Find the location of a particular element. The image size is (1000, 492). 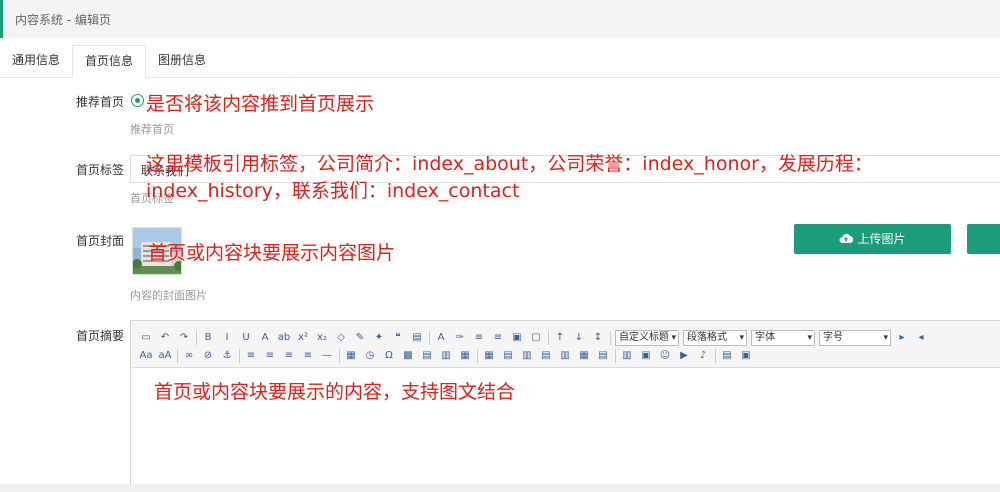

subscript-icon: x₂ is located at coordinates (322, 338).